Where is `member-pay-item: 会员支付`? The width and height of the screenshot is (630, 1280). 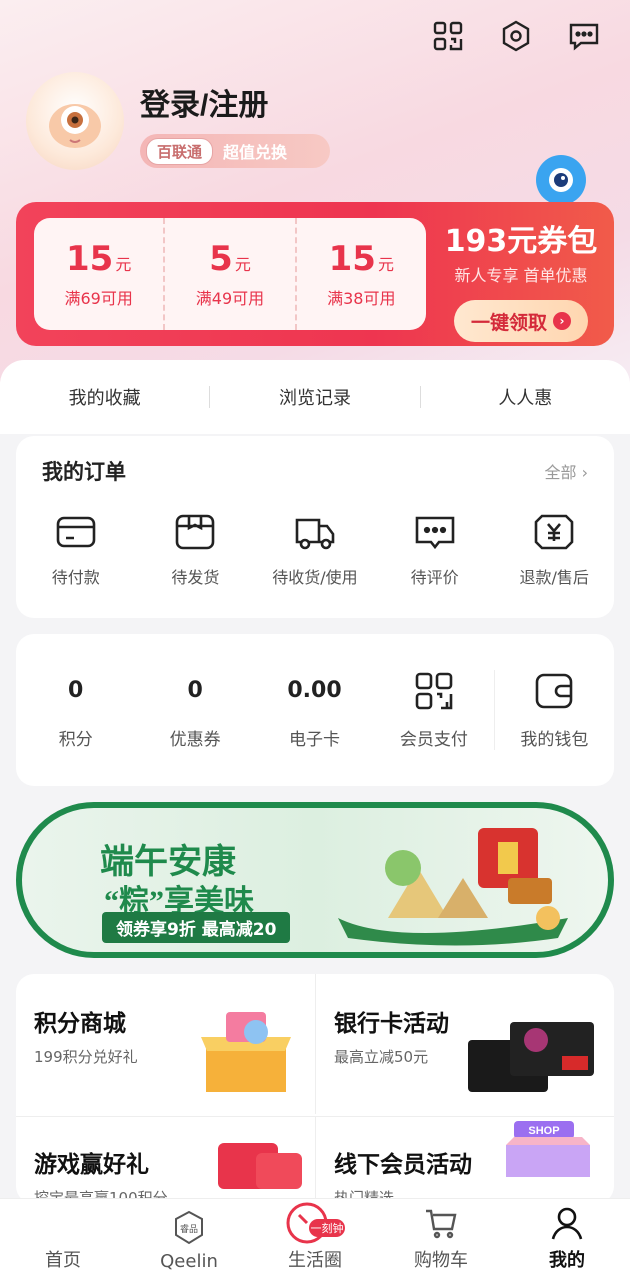 member-pay-item: 会员支付 is located at coordinates (433, 710).